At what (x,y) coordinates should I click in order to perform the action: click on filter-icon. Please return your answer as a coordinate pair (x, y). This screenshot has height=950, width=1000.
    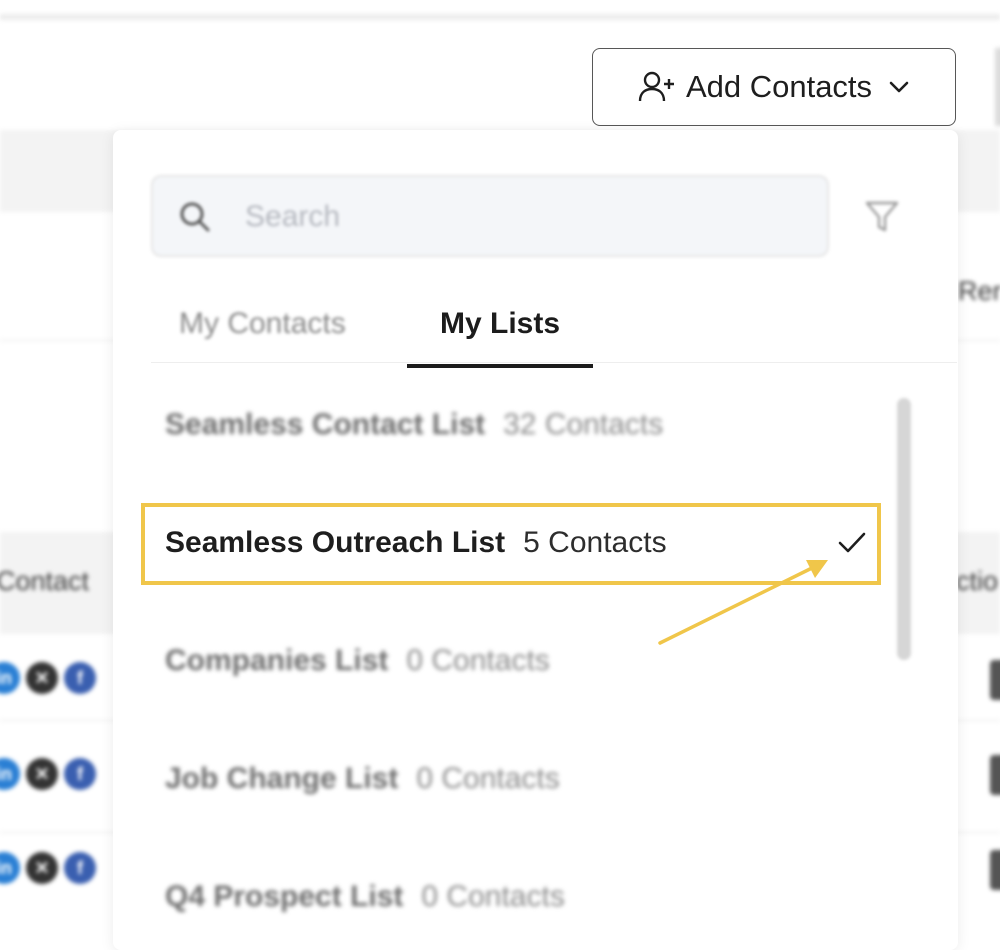
    Looking at the image, I should click on (882, 219).